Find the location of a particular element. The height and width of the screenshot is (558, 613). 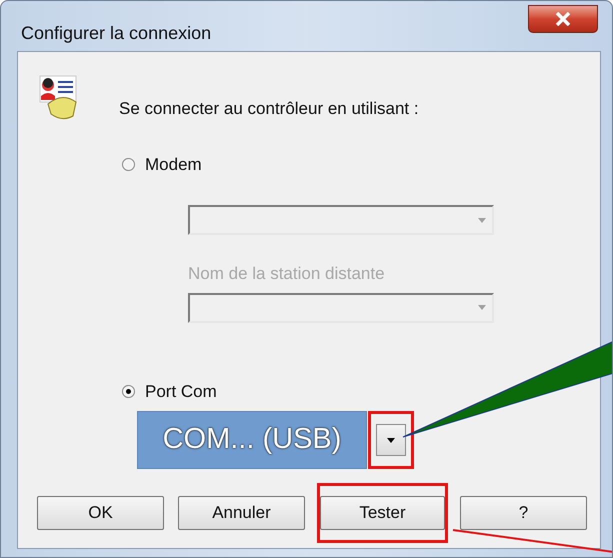

radio-label: Port Com is located at coordinates (181, 391).